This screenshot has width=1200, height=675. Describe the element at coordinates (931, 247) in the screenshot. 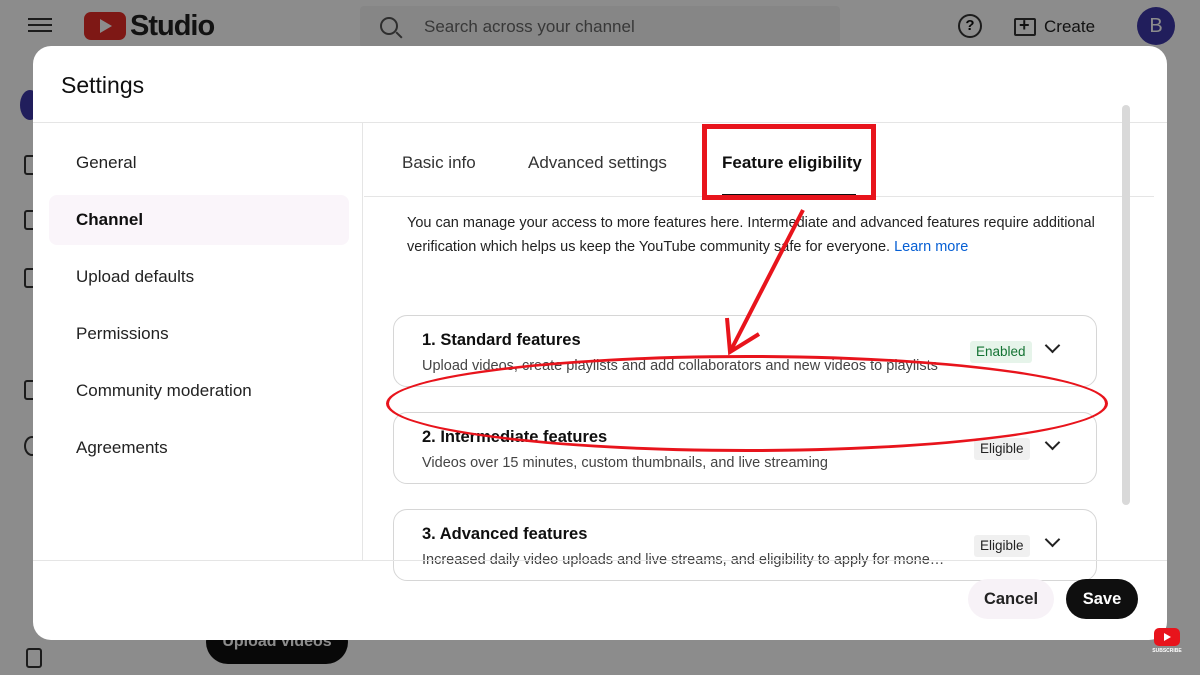

I see `learn-more-link: Learn more` at that location.